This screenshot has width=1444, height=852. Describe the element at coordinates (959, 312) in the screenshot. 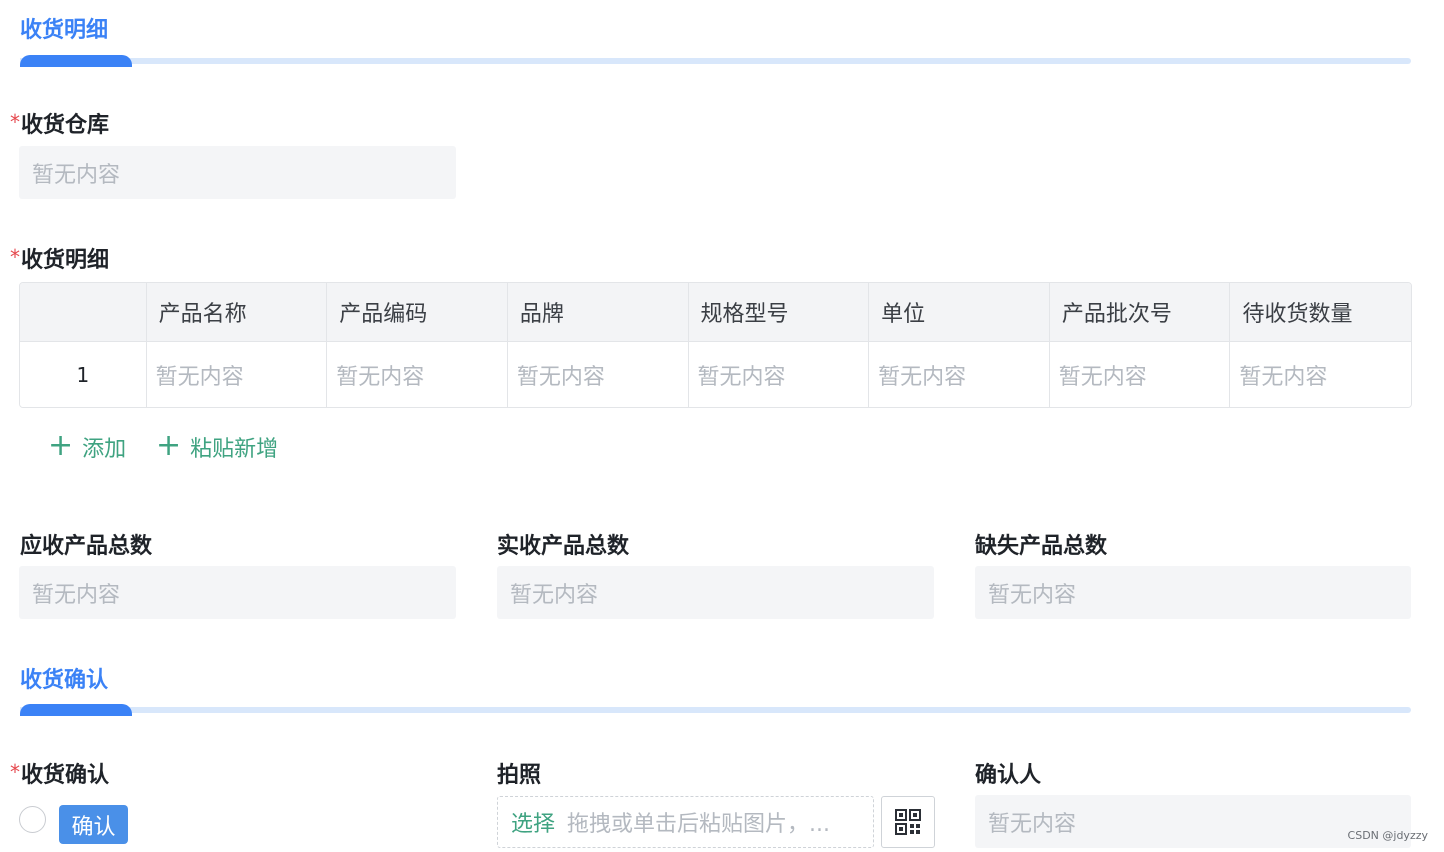

I see `table-header-cell: 单位` at that location.